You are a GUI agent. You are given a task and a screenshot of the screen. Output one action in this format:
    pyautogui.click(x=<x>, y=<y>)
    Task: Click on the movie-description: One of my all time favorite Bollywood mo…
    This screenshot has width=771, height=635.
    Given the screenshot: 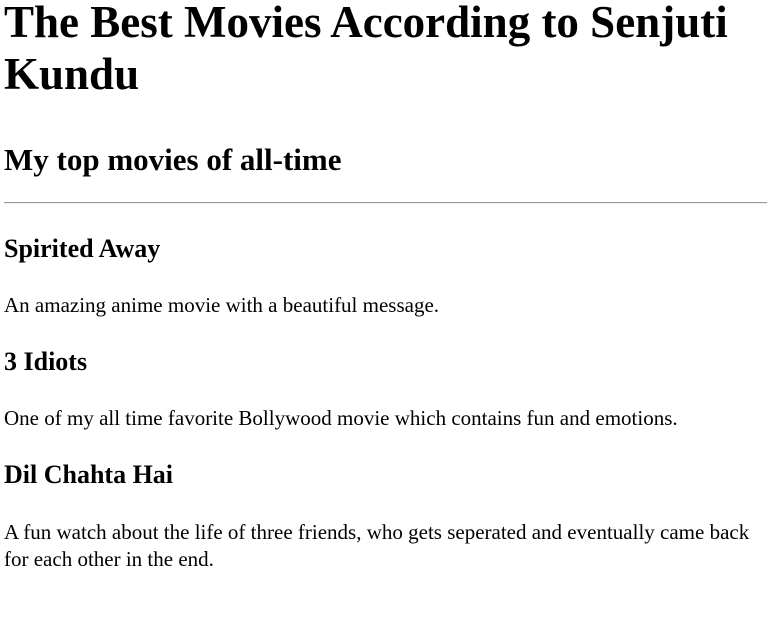 What is the action you would take?
    pyautogui.click(x=341, y=418)
    